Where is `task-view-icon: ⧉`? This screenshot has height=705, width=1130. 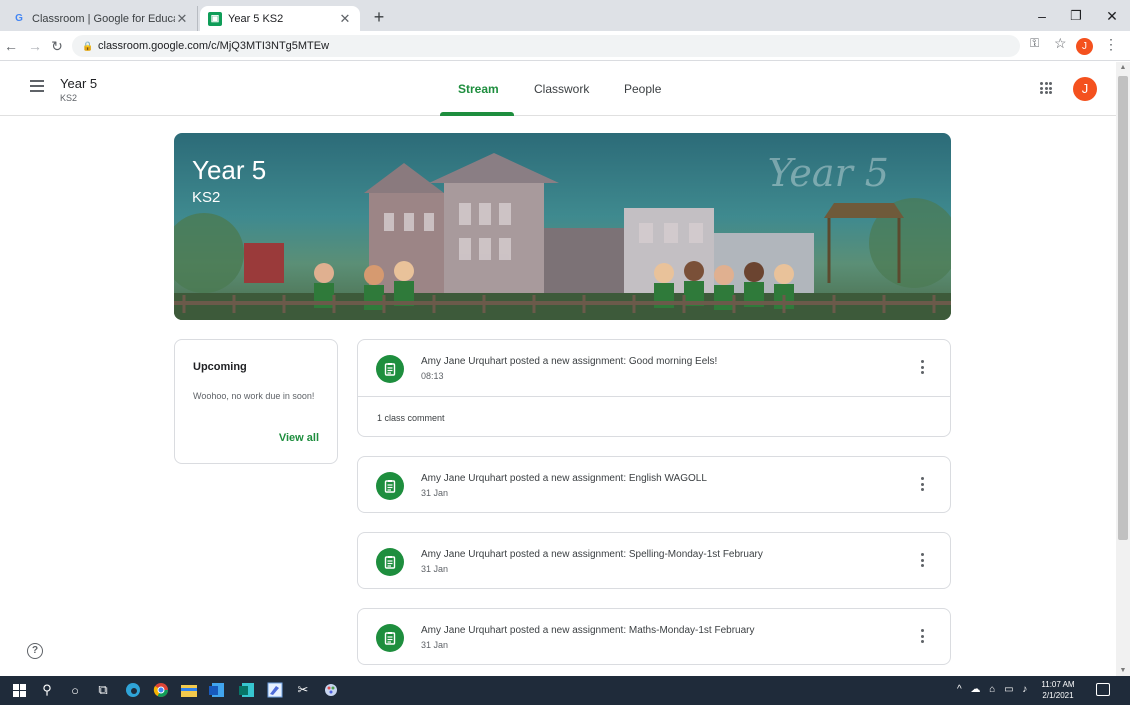 task-view-icon: ⧉ is located at coordinates (103, 690).